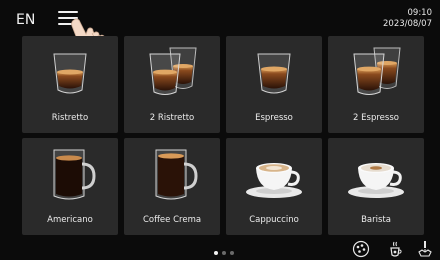 This screenshot has width=440, height=260. What do you see at coordinates (172, 220) in the screenshot?
I see `drink-label: Coffee Crema` at bounding box center [172, 220].